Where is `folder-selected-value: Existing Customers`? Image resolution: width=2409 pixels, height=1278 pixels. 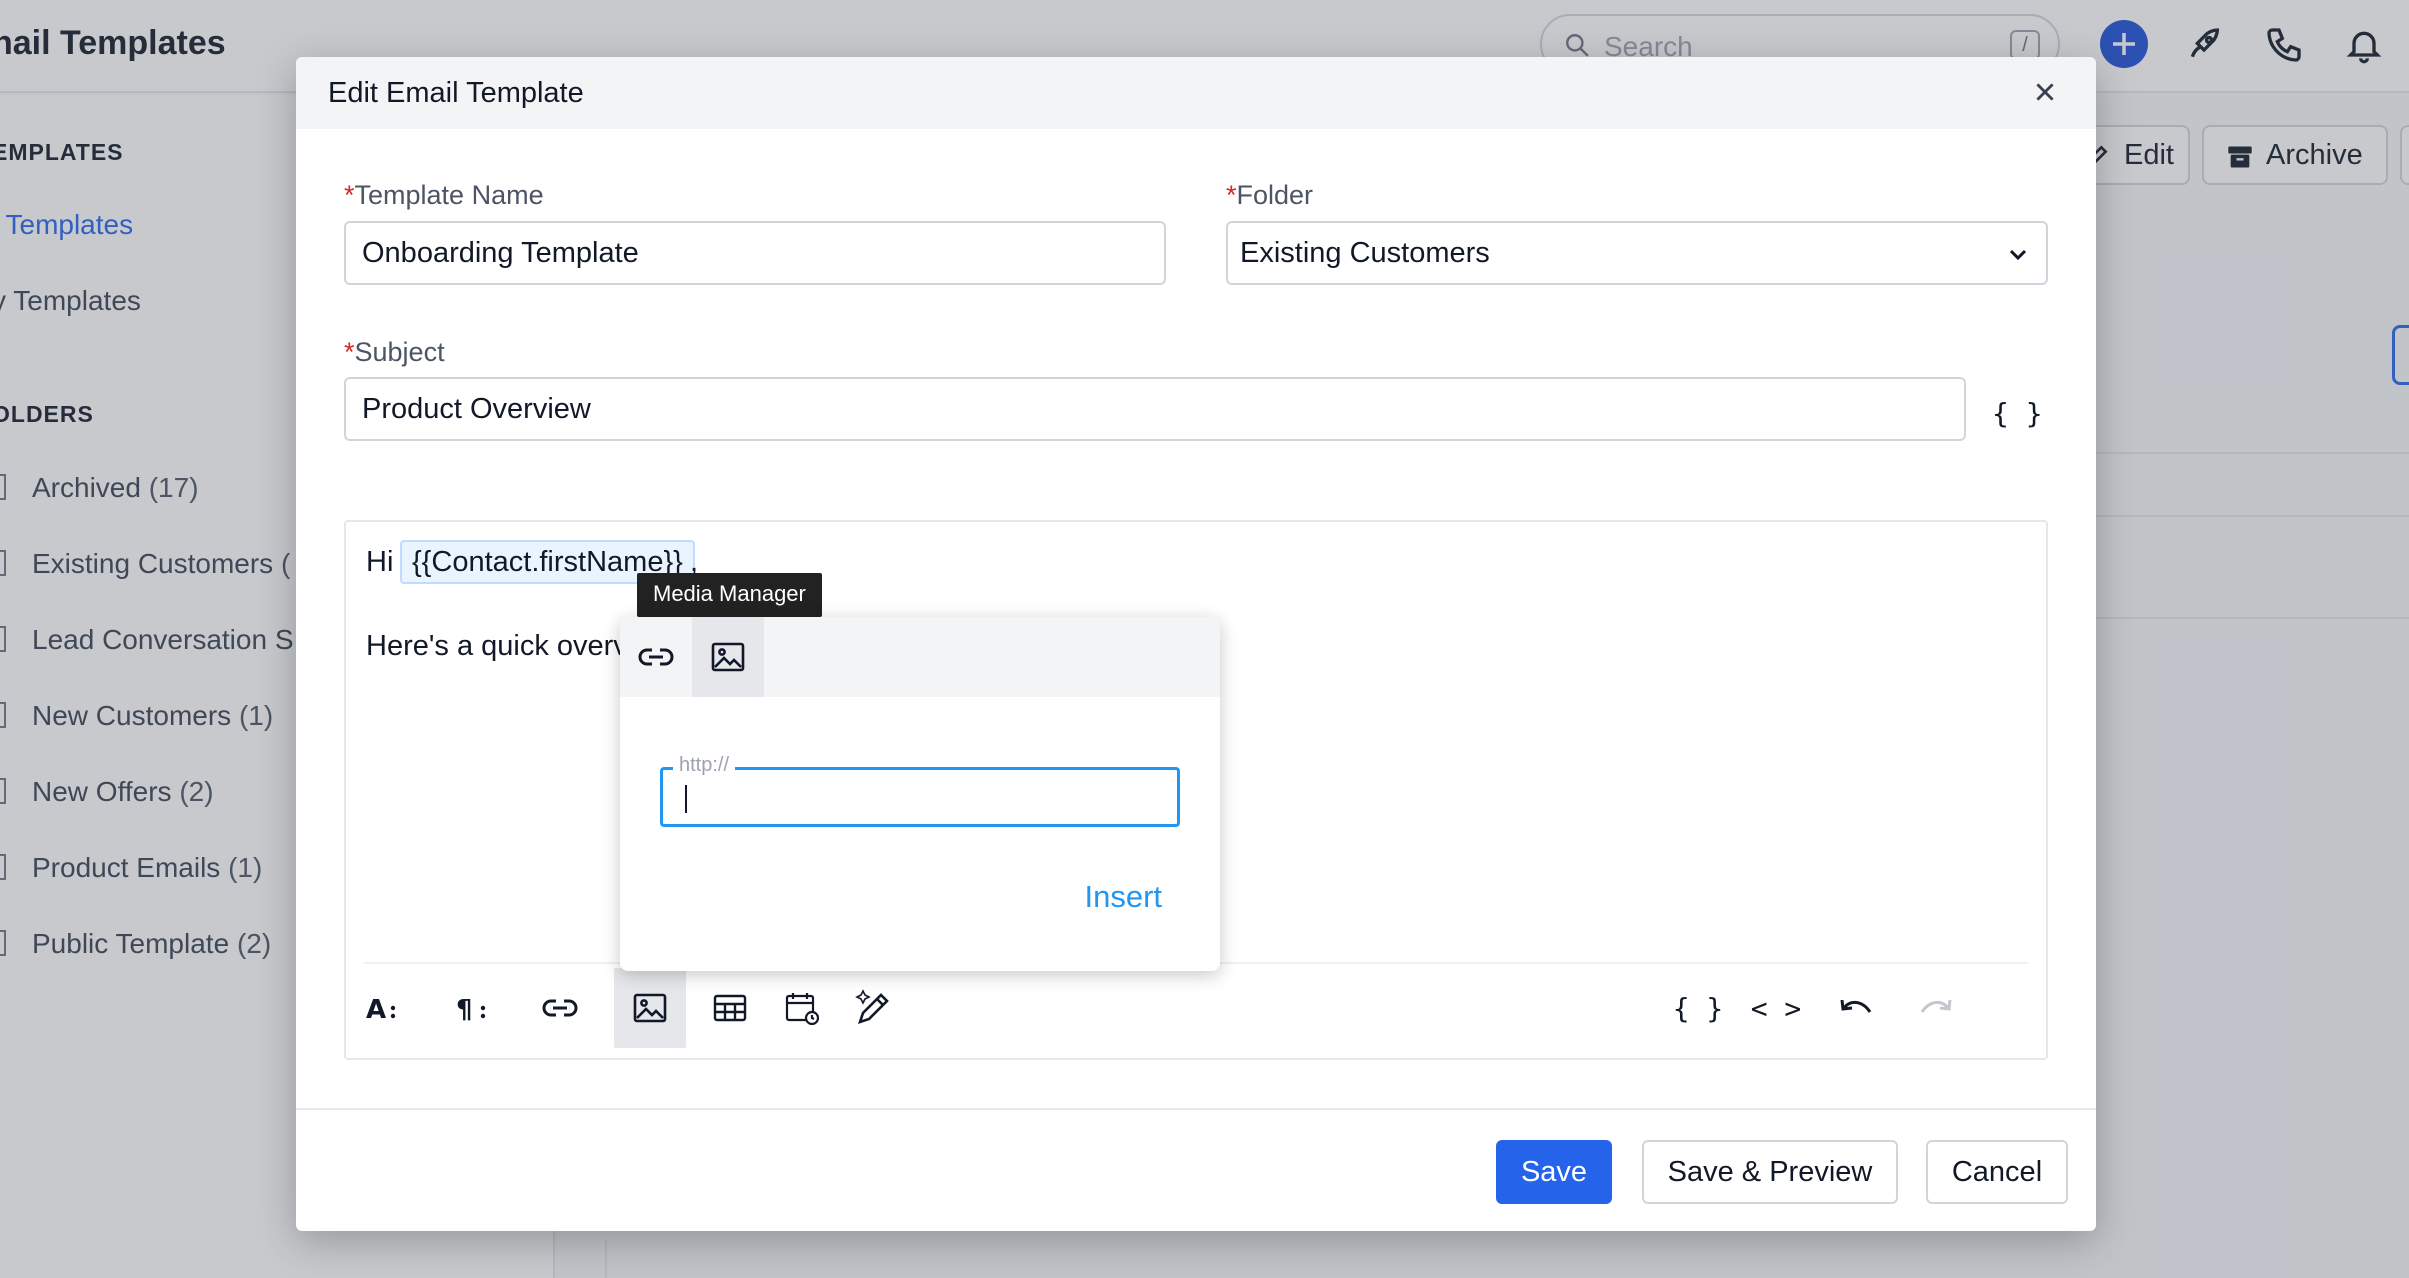 folder-selected-value: Existing Customers is located at coordinates (1365, 253).